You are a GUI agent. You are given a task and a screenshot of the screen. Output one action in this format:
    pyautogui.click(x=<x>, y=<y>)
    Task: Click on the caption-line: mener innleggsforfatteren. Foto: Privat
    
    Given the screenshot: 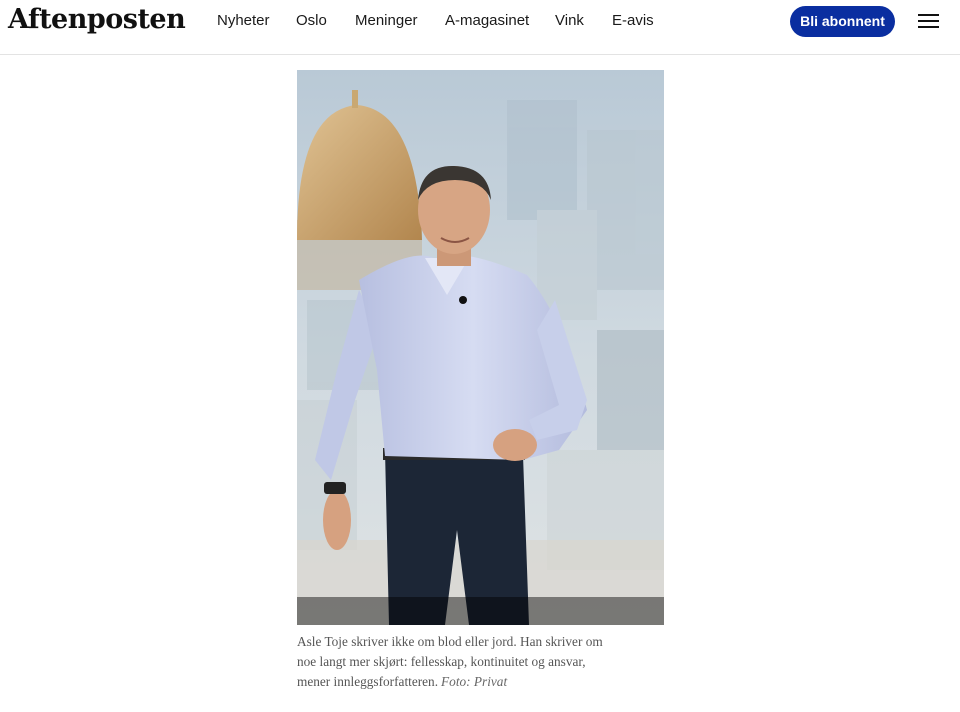 What is the action you would take?
    pyautogui.click(x=482, y=682)
    